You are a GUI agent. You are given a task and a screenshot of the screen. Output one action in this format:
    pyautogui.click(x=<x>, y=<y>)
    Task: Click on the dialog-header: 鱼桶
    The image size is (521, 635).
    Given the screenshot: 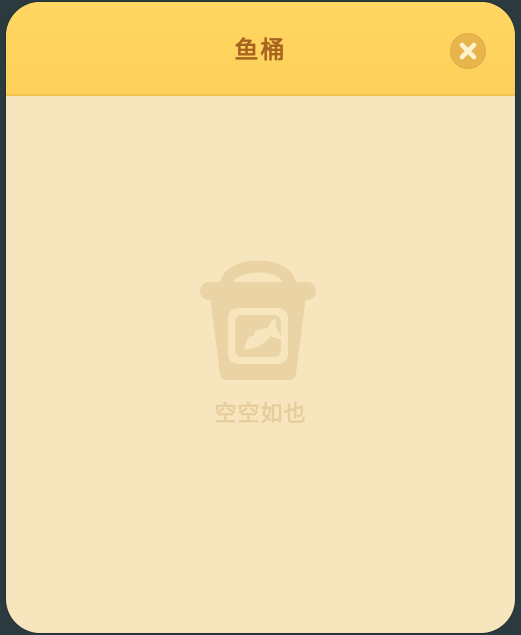 What is the action you would take?
    pyautogui.click(x=260, y=49)
    